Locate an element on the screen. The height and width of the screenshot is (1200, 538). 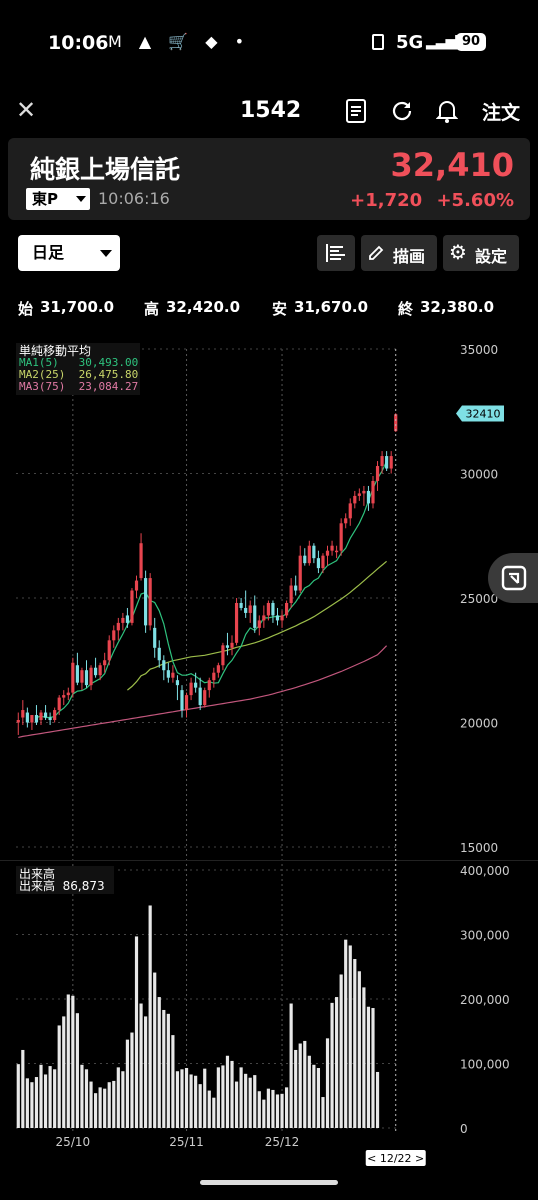
price-tick-label: 35000 is located at coordinates (479, 350).